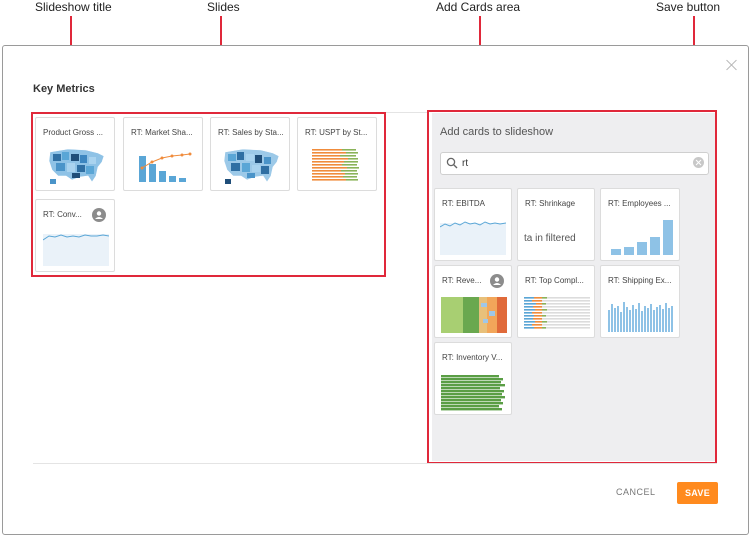 Image resolution: width=750 pixels, height=536 pixels. Describe the element at coordinates (732, 65) in the screenshot. I see `close-icon` at that location.